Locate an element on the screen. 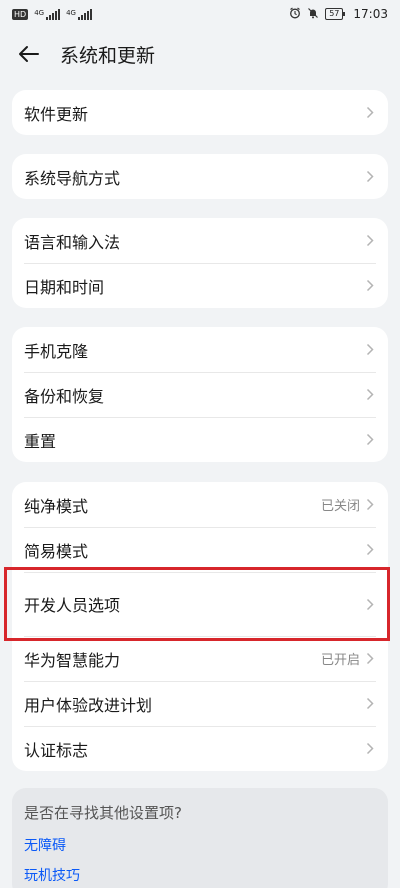 Image resolution: width=400 pixels, height=888 pixels. status-bar: HD 4G 4G 57 17:03 is located at coordinates (200, 14).